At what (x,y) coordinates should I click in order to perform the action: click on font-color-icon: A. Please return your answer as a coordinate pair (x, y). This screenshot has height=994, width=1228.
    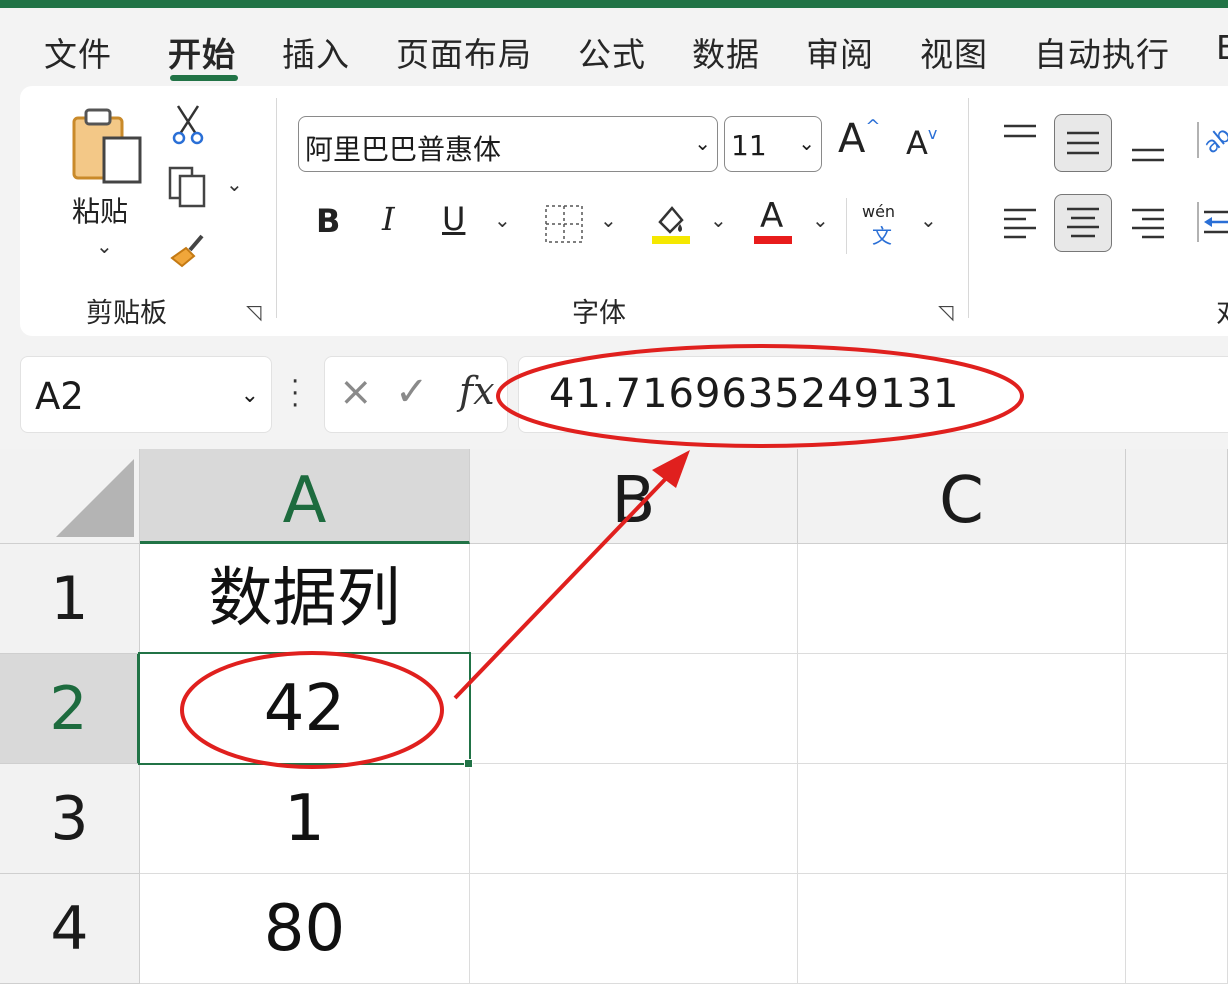
    Looking at the image, I should click on (773, 221).